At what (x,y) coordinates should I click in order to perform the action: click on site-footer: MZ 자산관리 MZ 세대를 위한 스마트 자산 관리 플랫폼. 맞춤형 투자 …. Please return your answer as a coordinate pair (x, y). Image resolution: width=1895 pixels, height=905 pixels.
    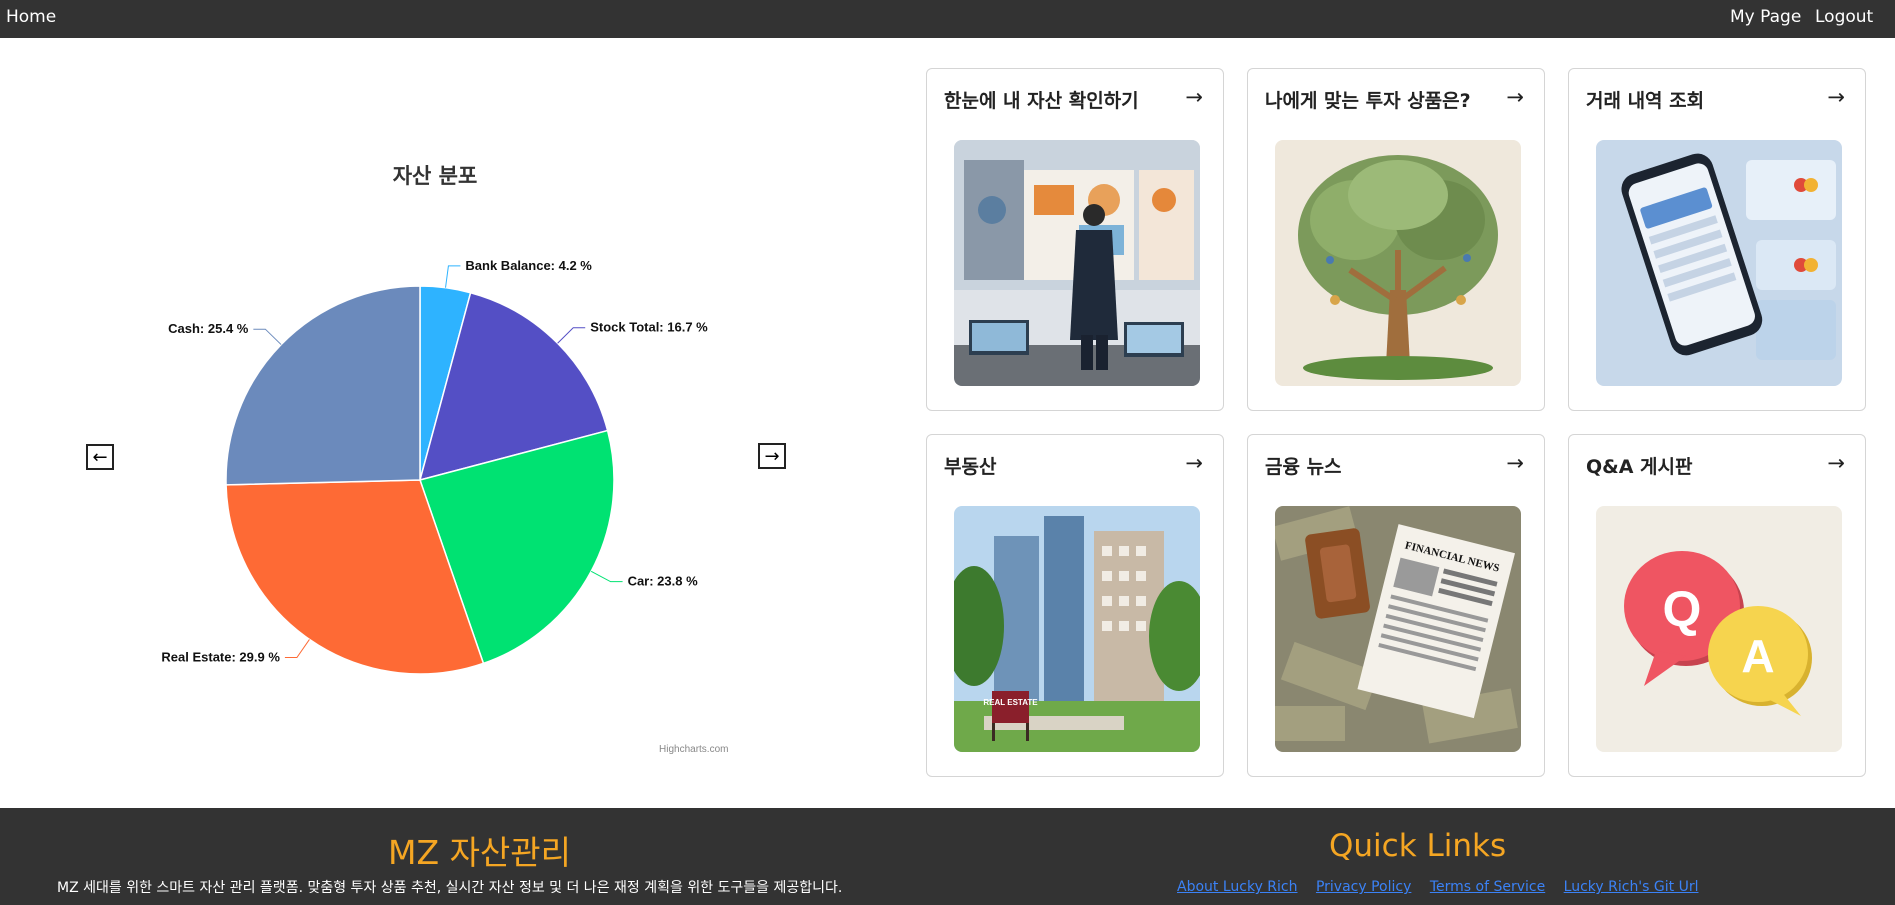
    Looking at the image, I should click on (947, 856).